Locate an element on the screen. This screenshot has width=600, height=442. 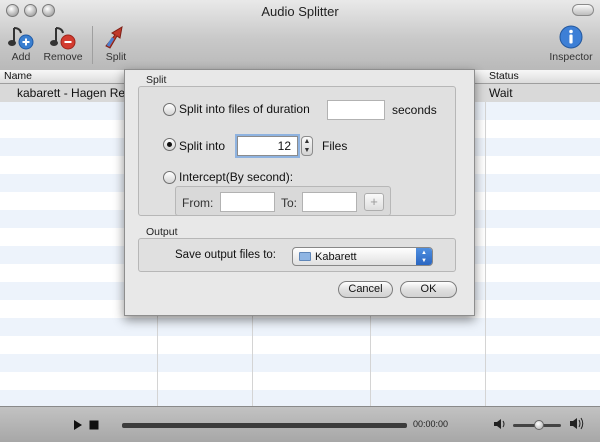
remove-label: Remove is located at coordinates (63, 57).